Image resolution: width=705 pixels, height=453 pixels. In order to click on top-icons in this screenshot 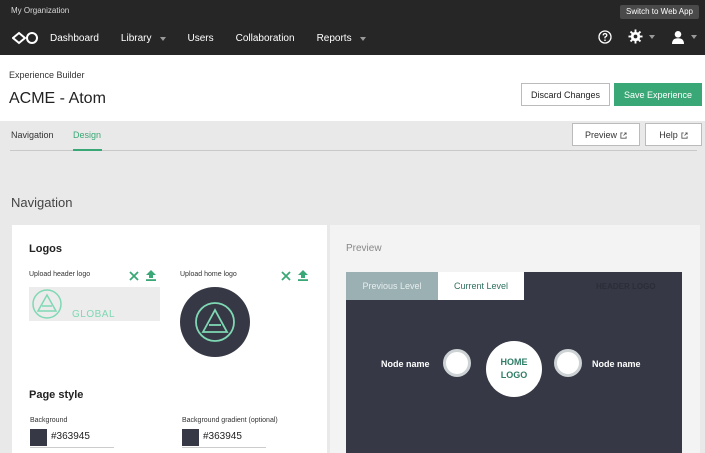, I will do `click(639, 36)`.